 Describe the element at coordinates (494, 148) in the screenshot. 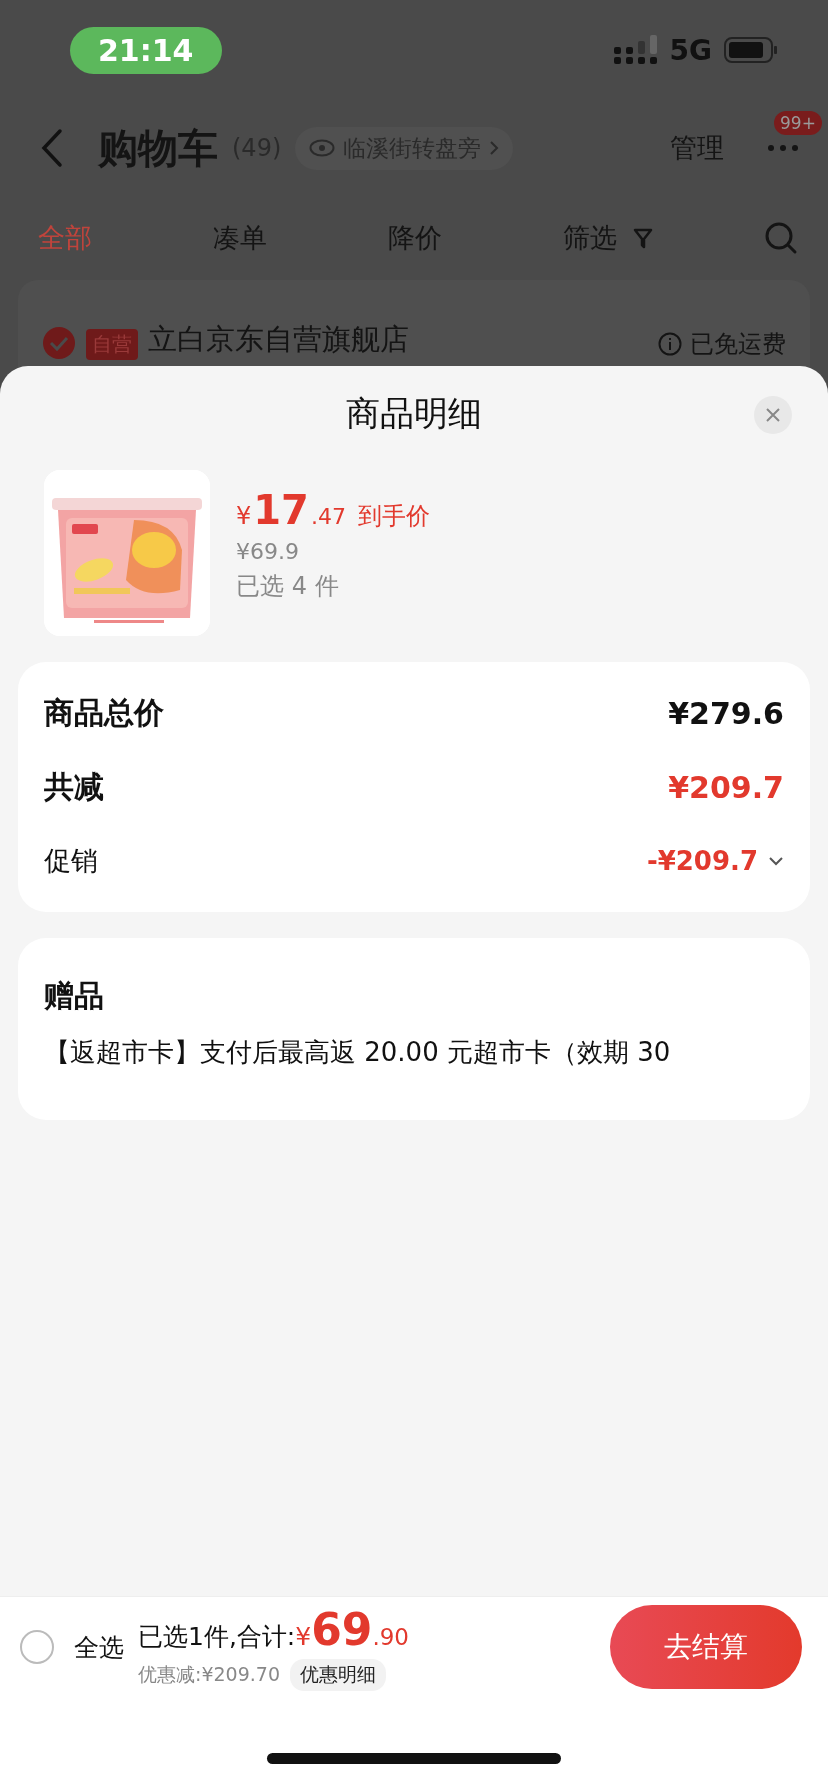

I see `chevron-icon` at that location.